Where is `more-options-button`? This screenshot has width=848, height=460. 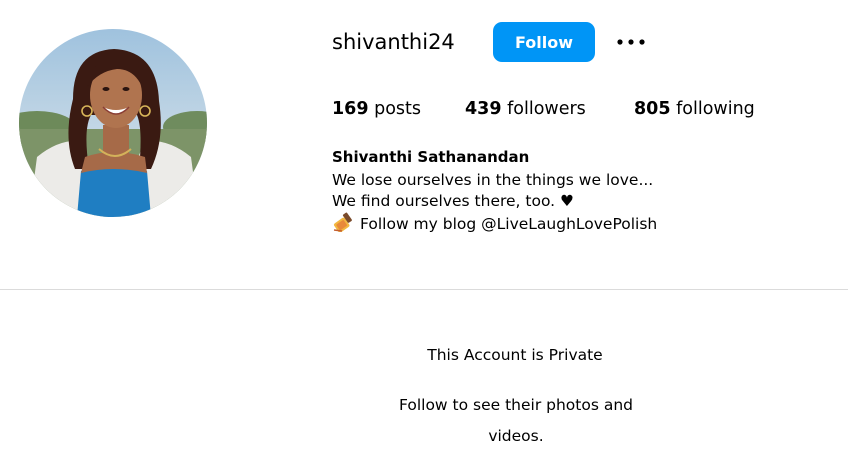
more-options-button is located at coordinates (631, 42).